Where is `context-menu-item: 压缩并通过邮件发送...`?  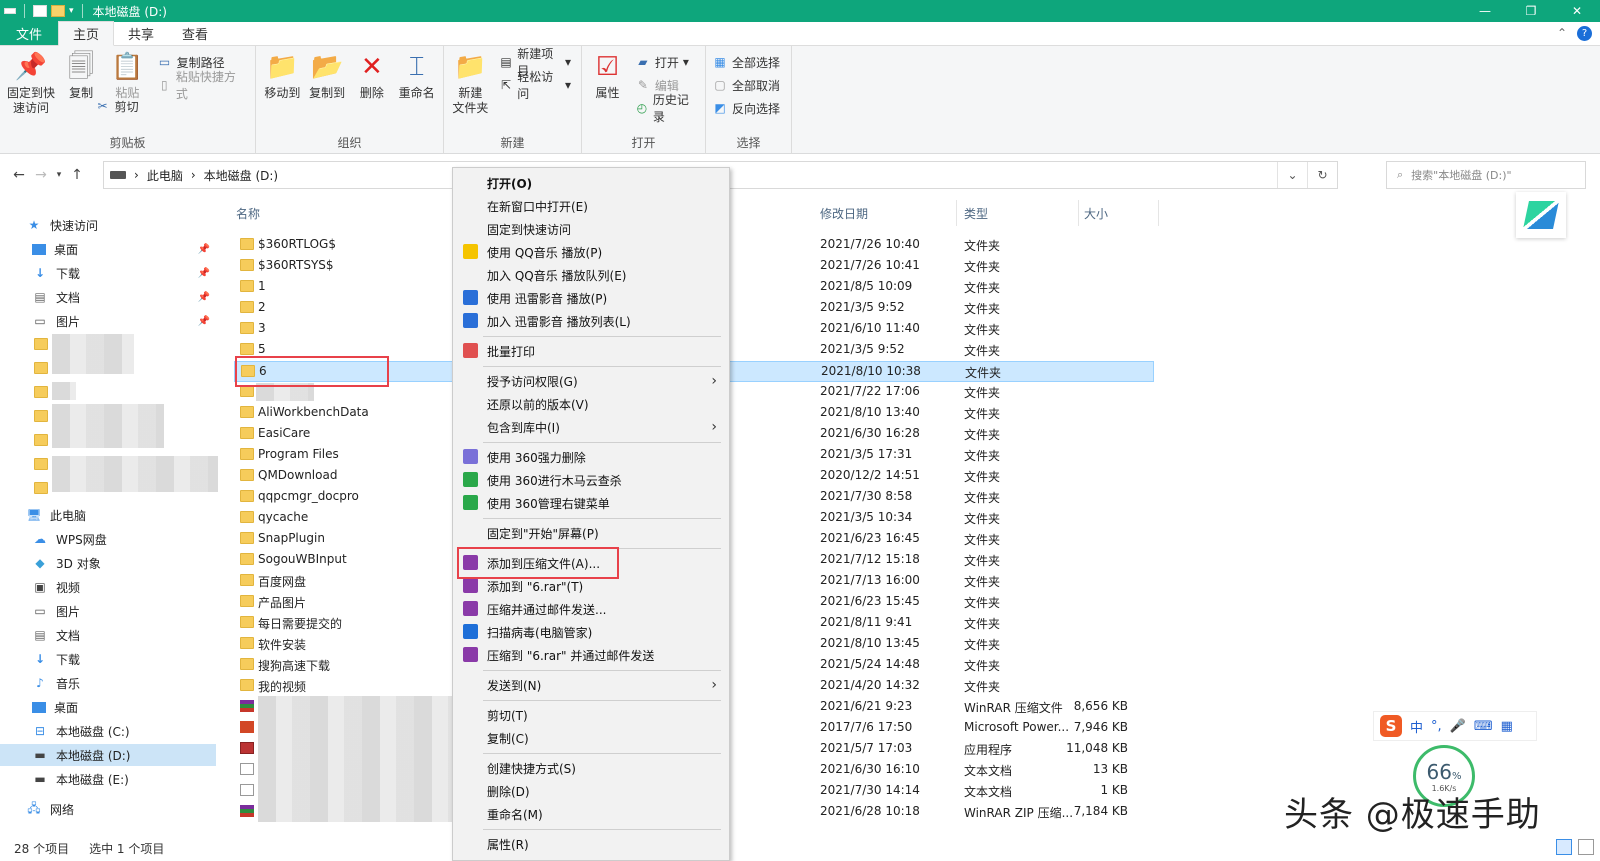
context-menu-item: 压缩并通过邮件发送... is located at coordinates (591, 609).